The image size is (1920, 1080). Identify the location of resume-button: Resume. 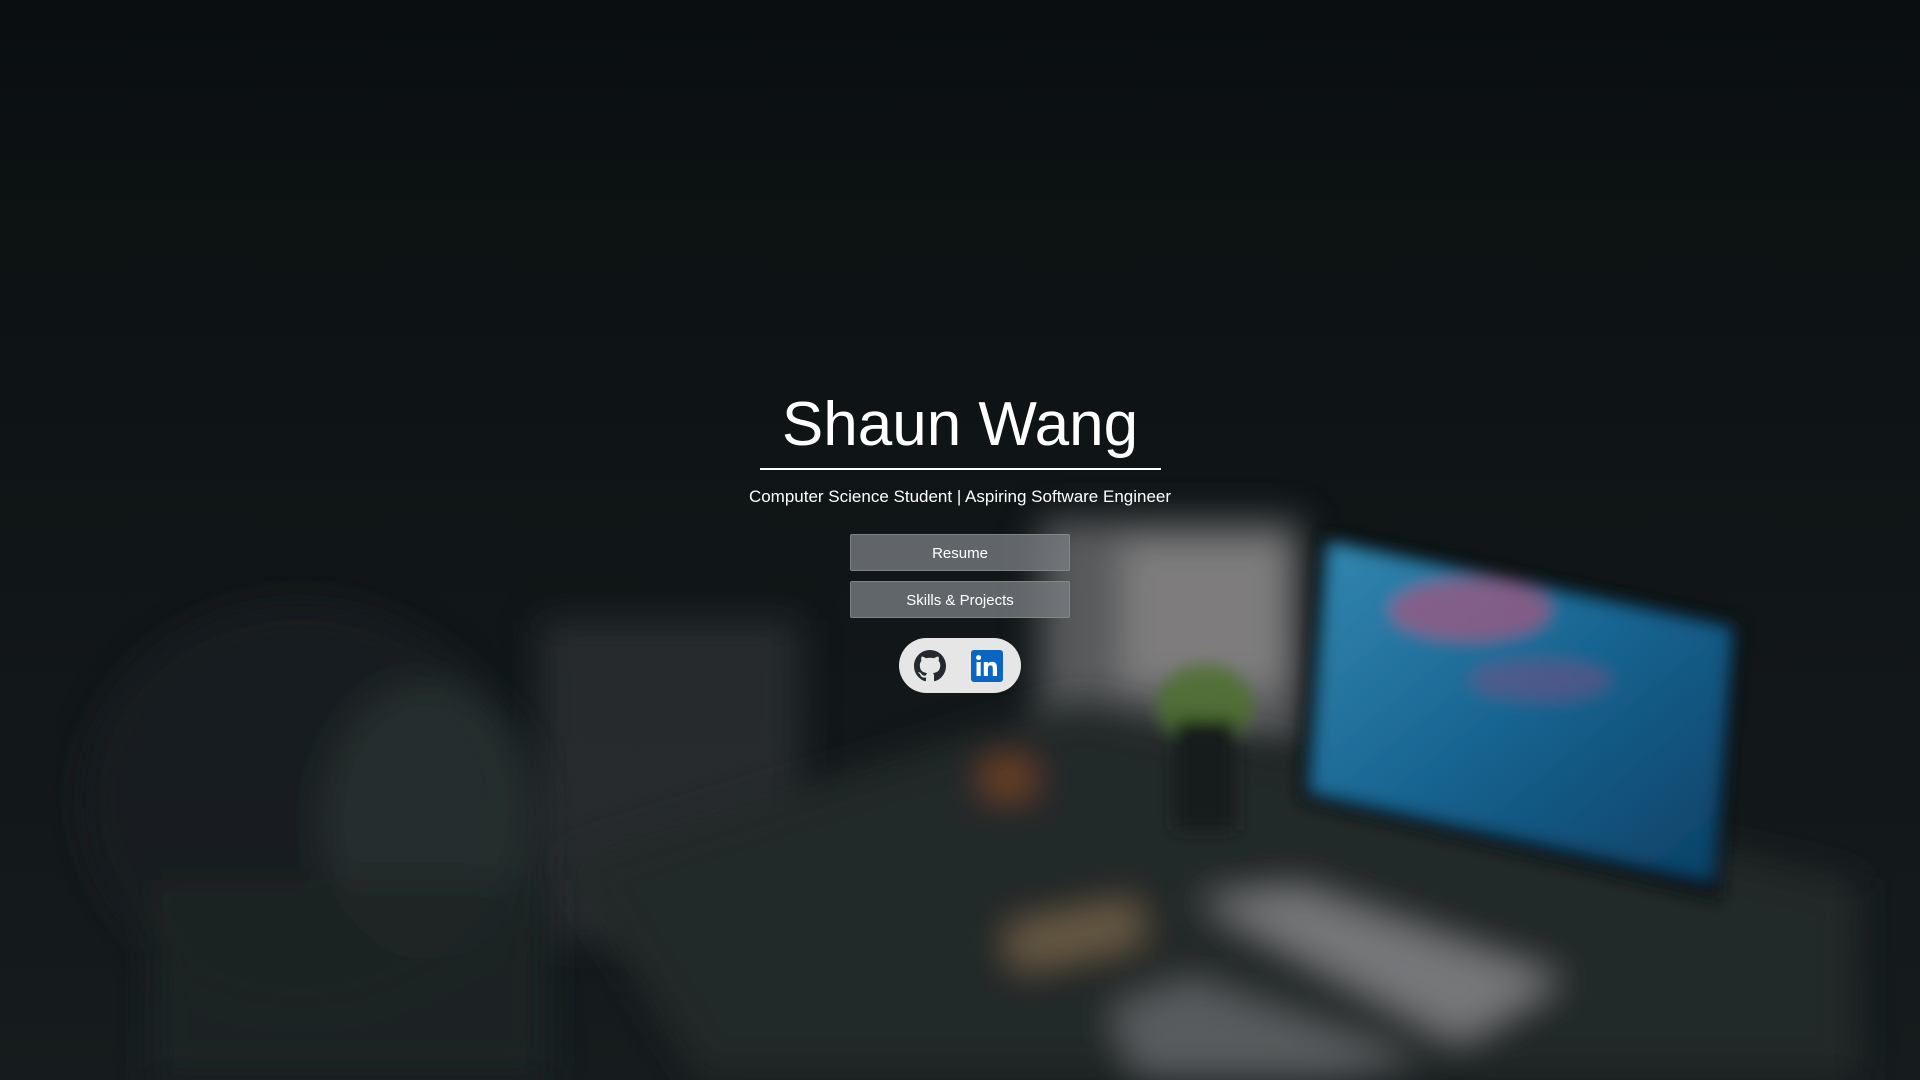
(960, 552).